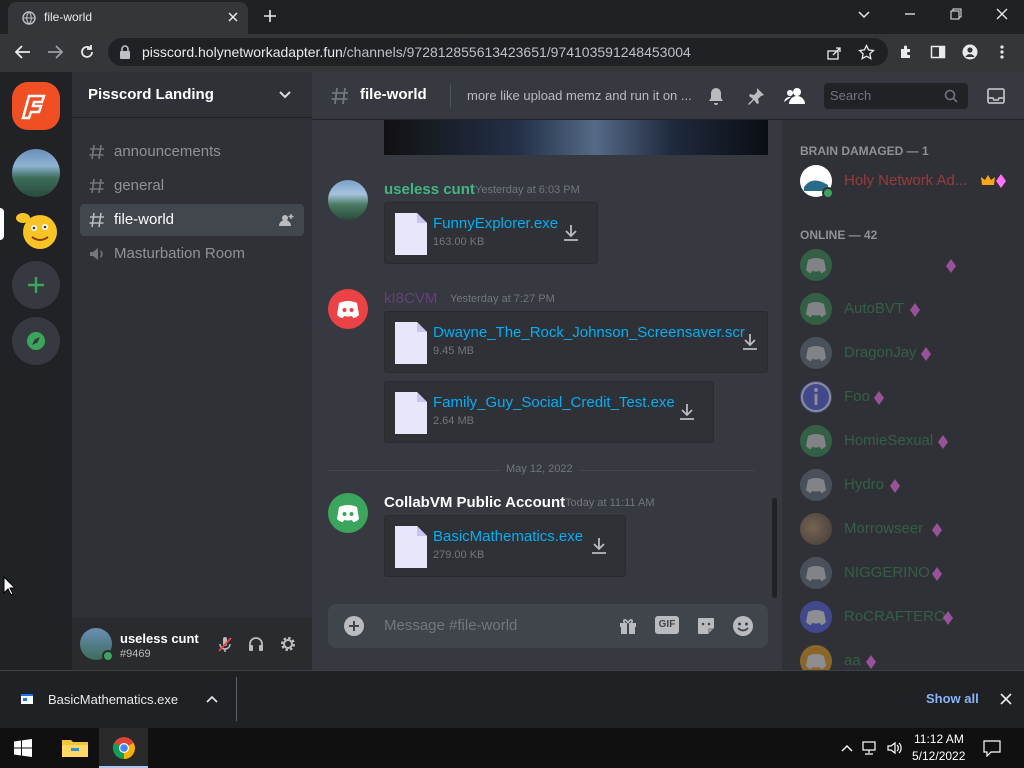 Image resolution: width=1024 pixels, height=768 pixels. What do you see at coordinates (256, 644) in the screenshot?
I see `headphones-icon` at bounding box center [256, 644].